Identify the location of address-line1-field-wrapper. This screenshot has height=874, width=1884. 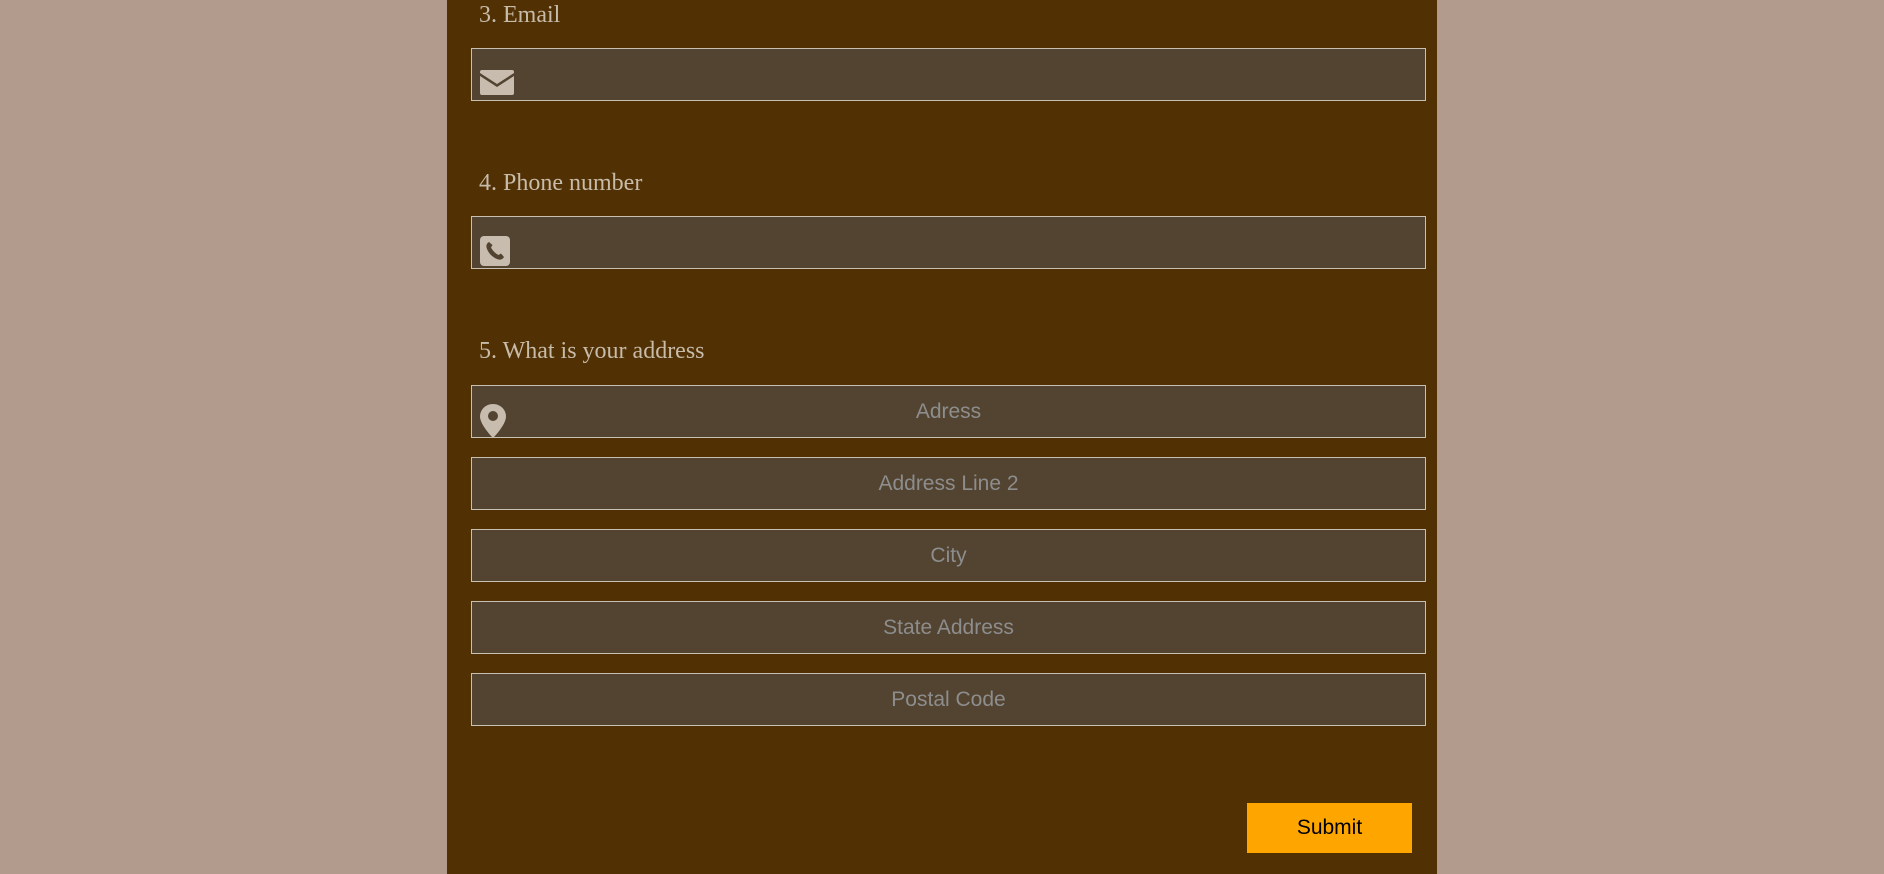
(948, 411).